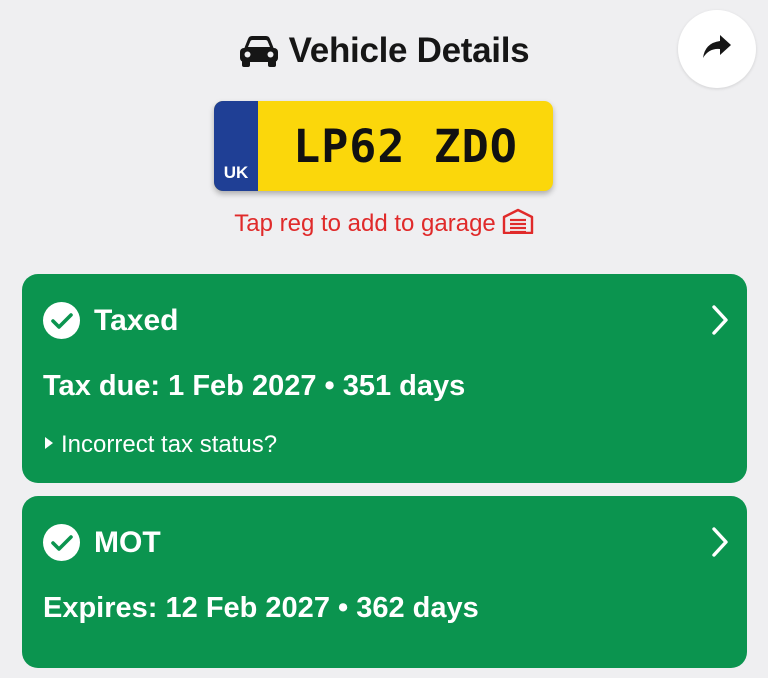 The width and height of the screenshot is (768, 678). I want to click on mot-expiry-text: Expires: 12 Feb 2027 • 362 days, so click(261, 608).